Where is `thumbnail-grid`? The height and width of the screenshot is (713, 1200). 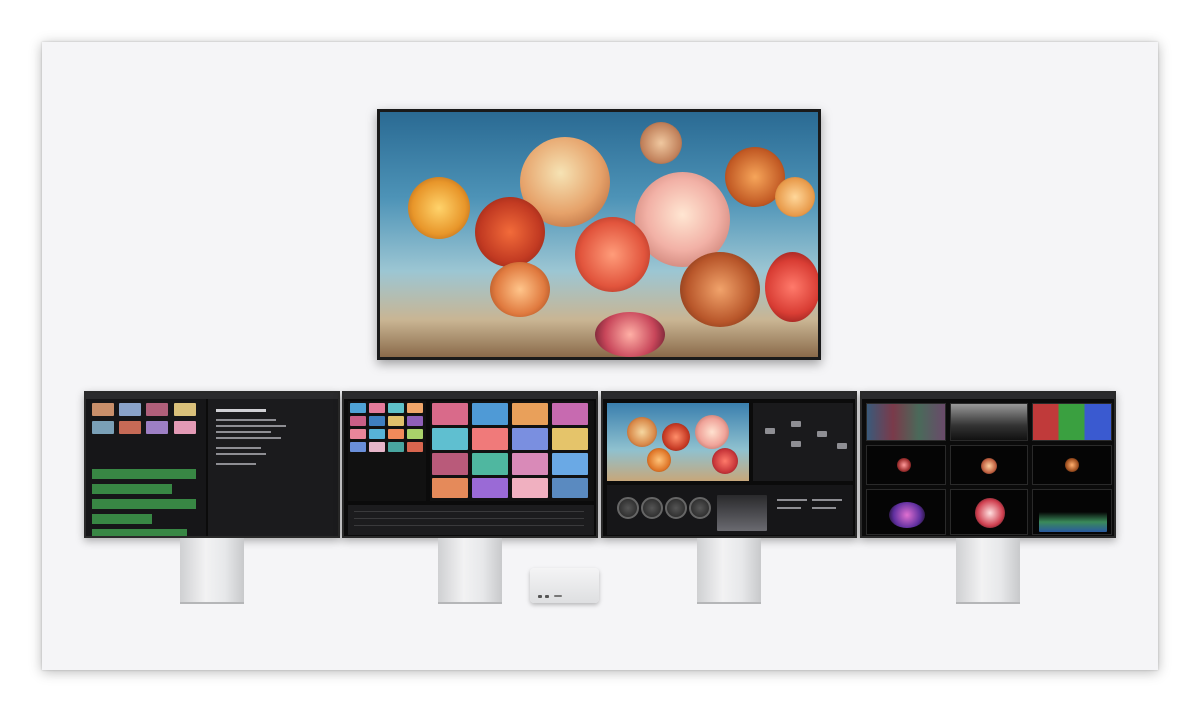 thumbnail-grid is located at coordinates (387, 451).